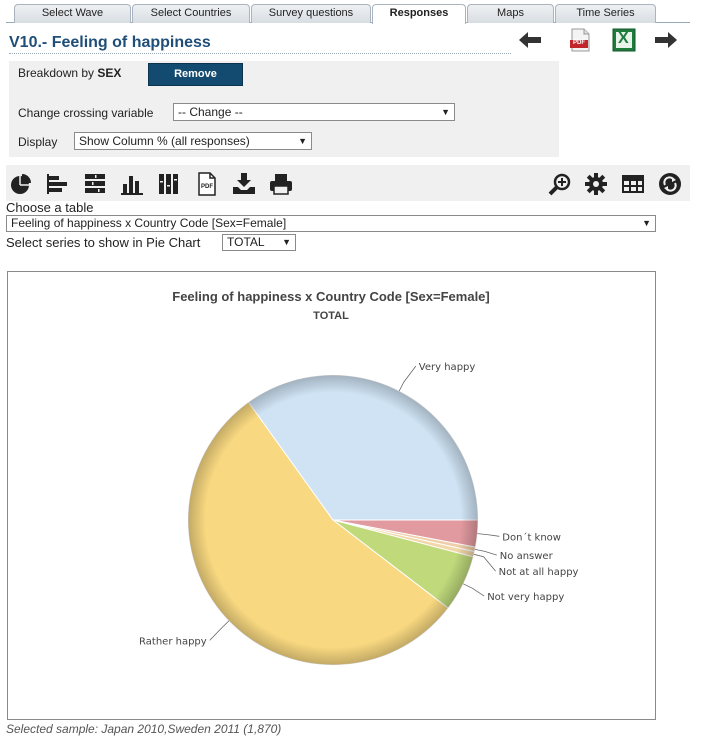 The height and width of the screenshot is (742, 702). I want to click on series-select-label: Select series to show in Pie Chart, so click(103, 242).